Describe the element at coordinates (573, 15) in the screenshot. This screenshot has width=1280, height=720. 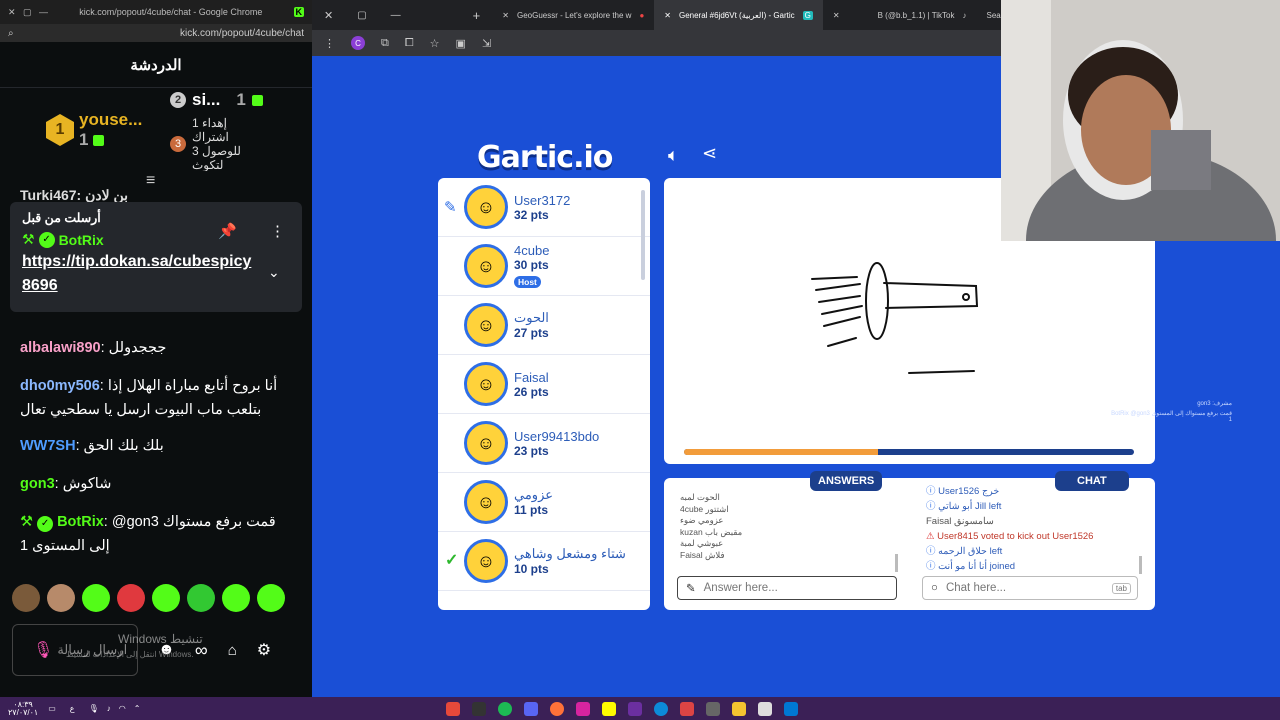
I see `tab-geoguessr: ✕ GeoGuessr - Let's explore the w ●` at that location.